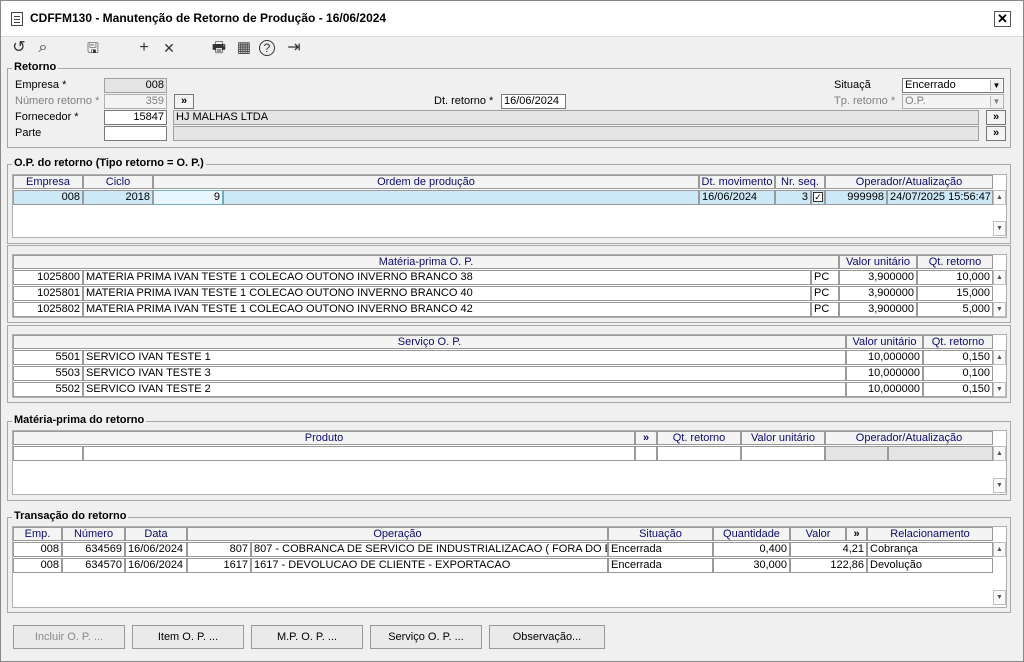 The width and height of the screenshot is (1024, 662). I want to click on serv-header-servico: Serviço O. P., so click(429, 342).